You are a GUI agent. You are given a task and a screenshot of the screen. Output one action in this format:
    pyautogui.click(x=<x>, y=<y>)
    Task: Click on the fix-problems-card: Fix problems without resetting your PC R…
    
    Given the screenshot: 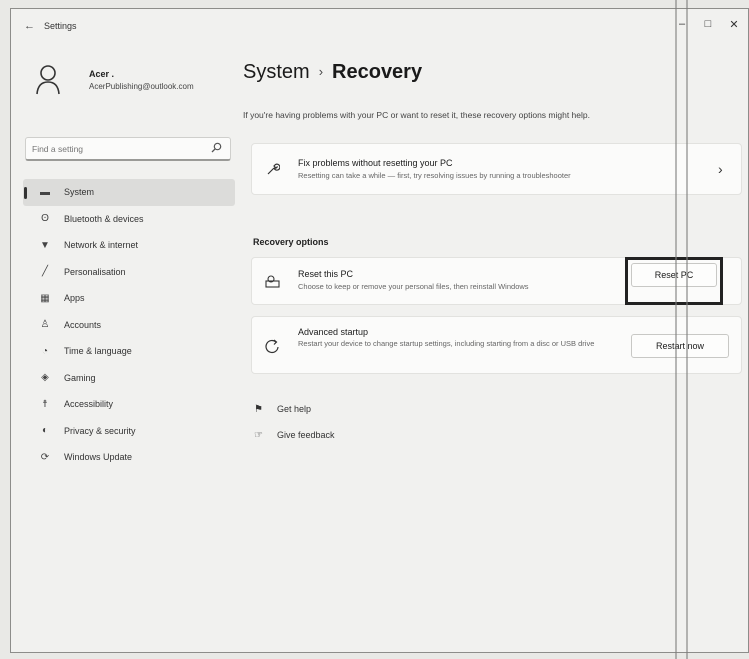 What is the action you would take?
    pyautogui.click(x=496, y=169)
    